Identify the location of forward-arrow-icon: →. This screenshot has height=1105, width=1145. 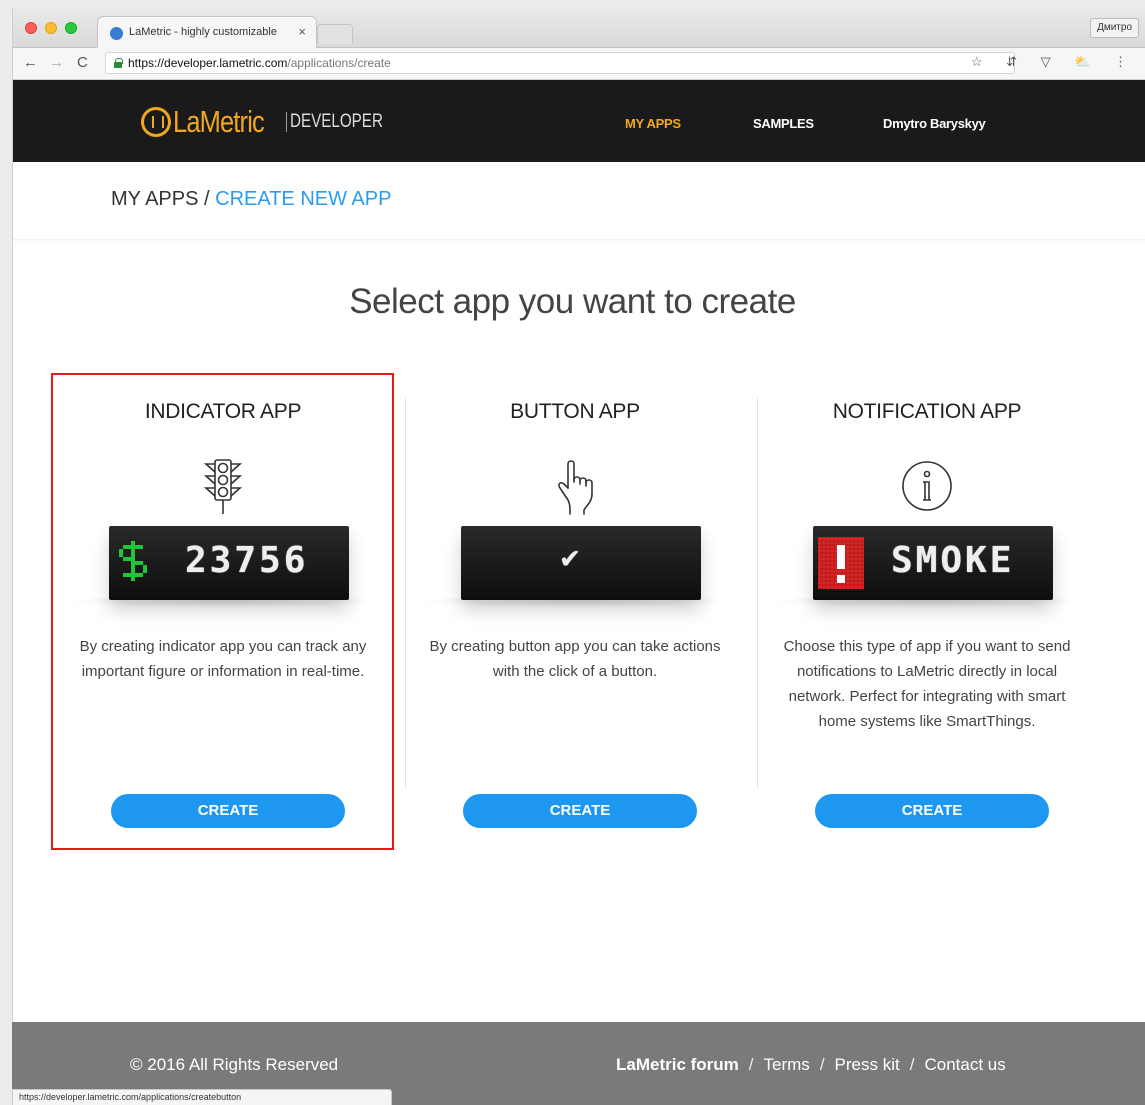
(56, 62).